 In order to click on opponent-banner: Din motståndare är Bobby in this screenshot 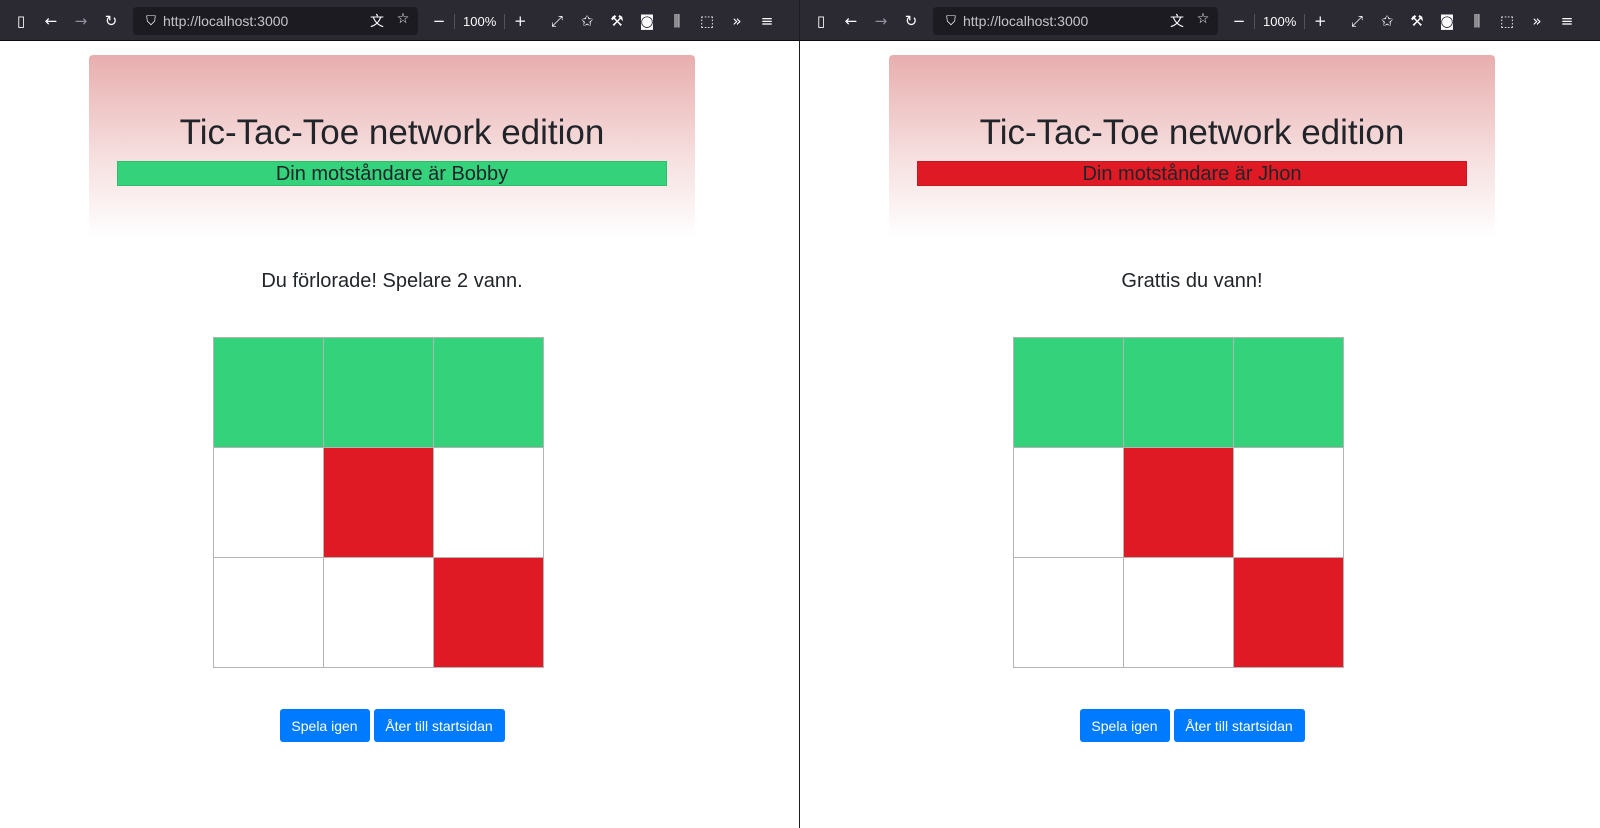, I will do `click(392, 173)`.